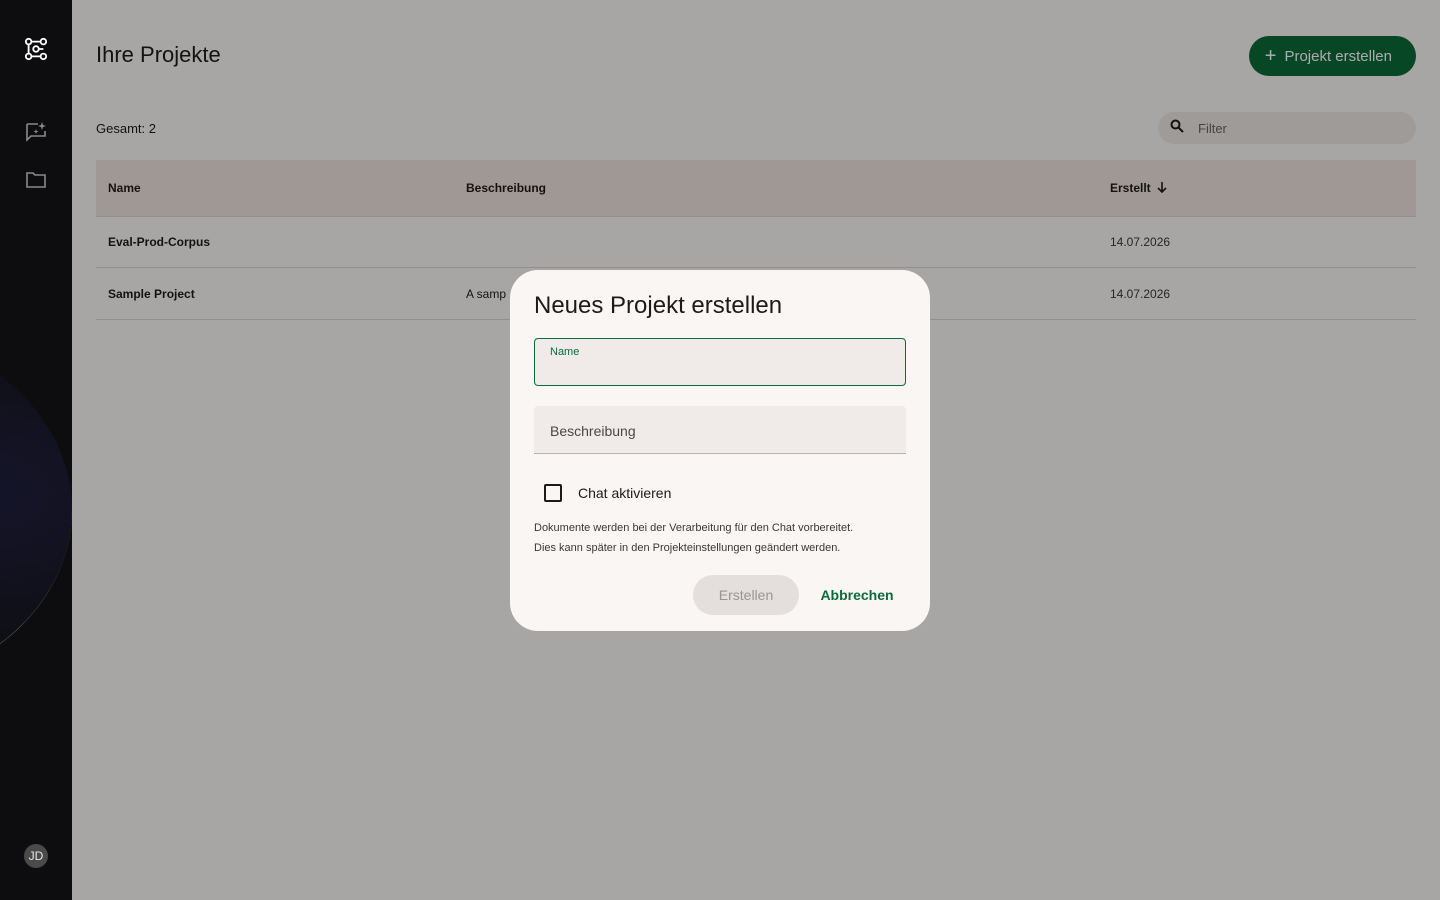  What do you see at coordinates (36, 180) in the screenshot?
I see `folder-icon` at bounding box center [36, 180].